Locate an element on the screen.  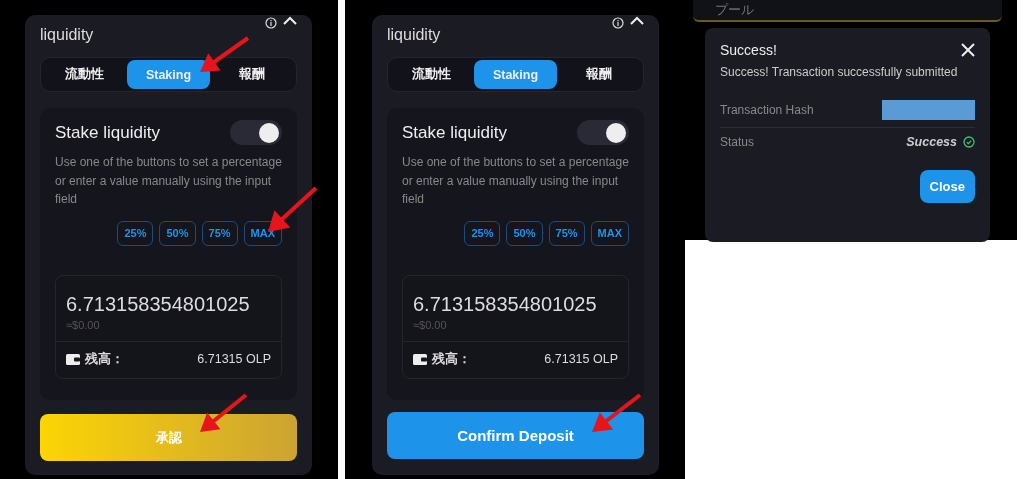
close-icon is located at coordinates (968, 50).